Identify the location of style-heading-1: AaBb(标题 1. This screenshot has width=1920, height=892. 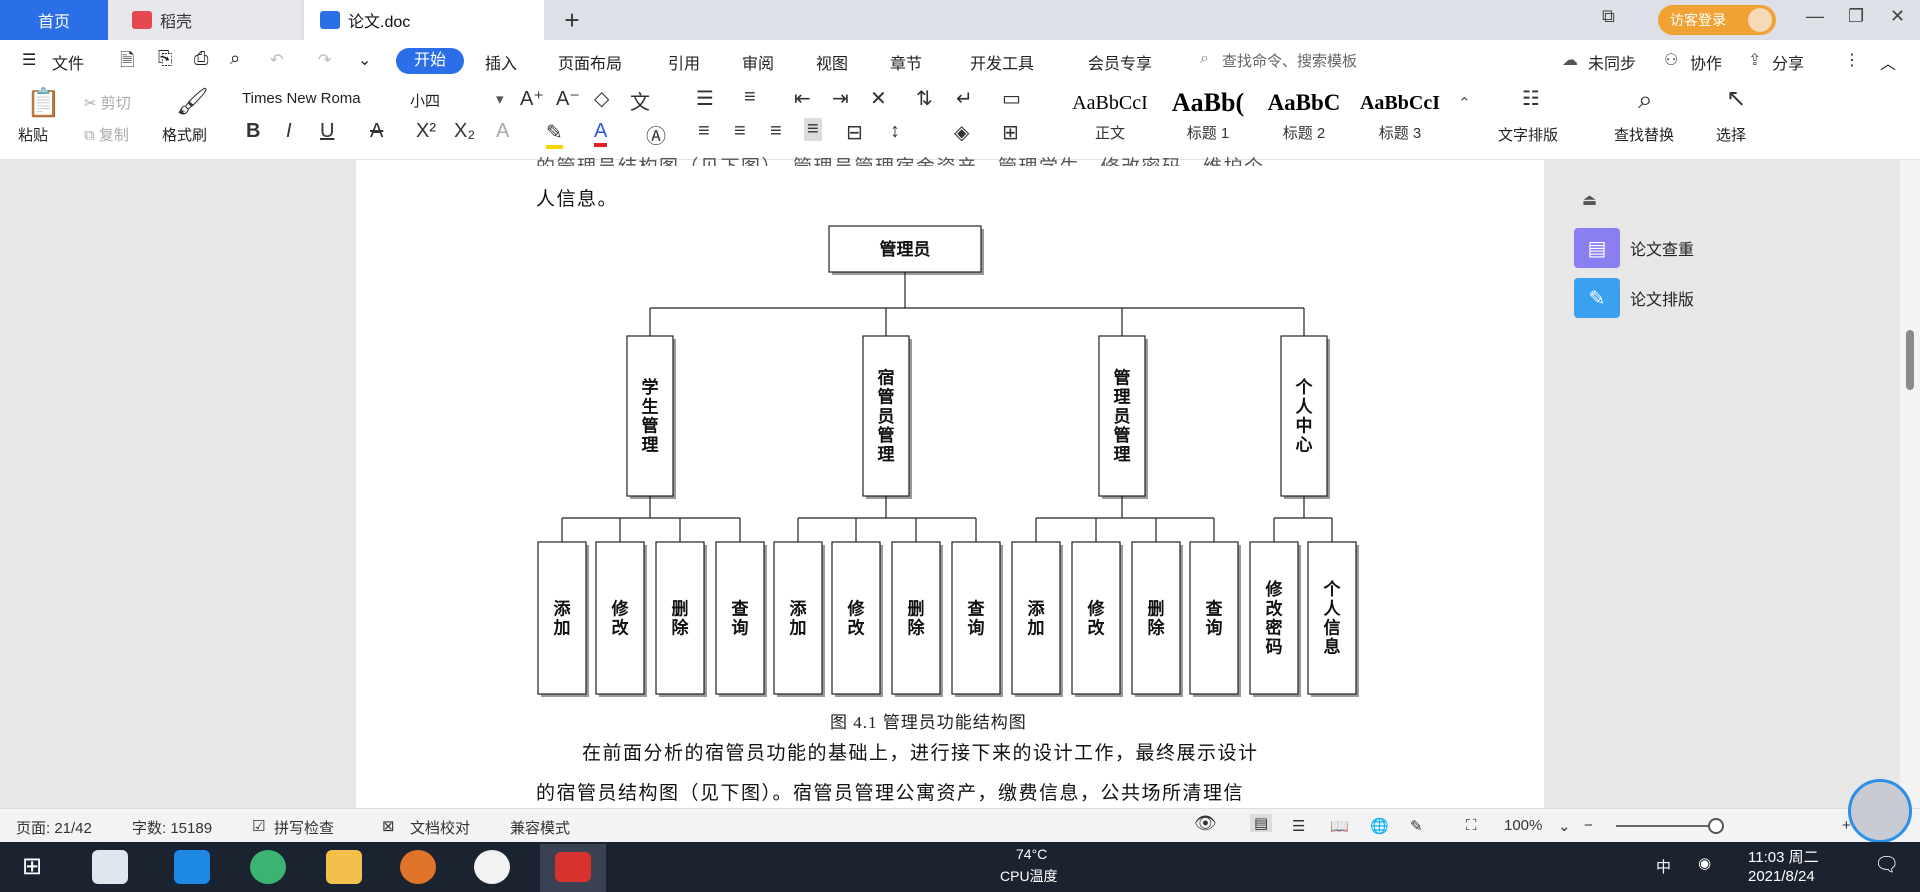
(1208, 119).